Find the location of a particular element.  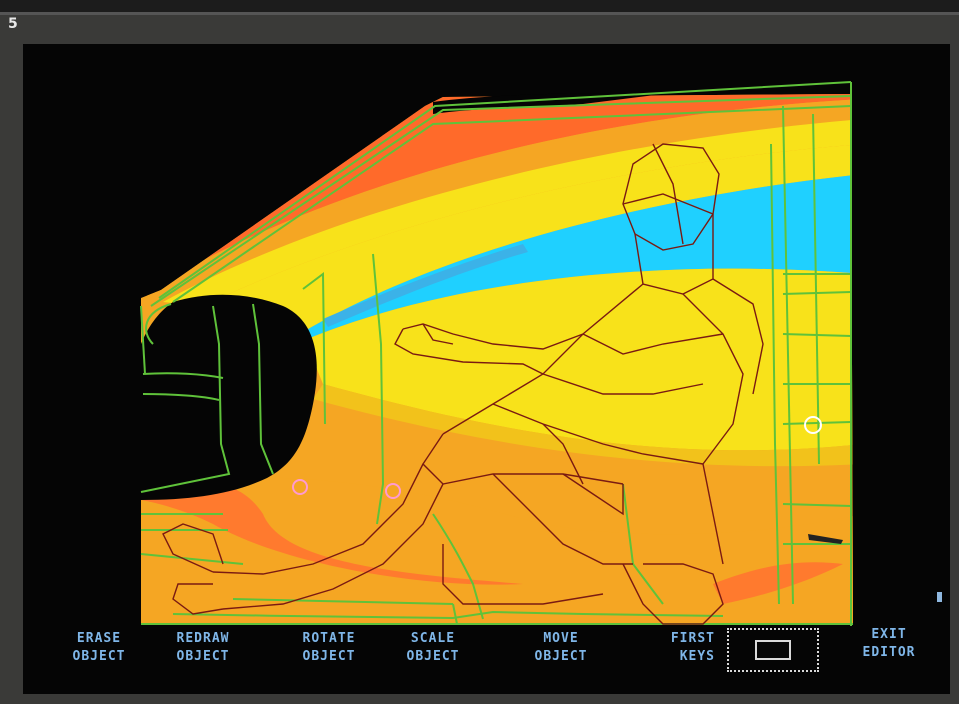

window-rectangle-icon is located at coordinates (773, 650).